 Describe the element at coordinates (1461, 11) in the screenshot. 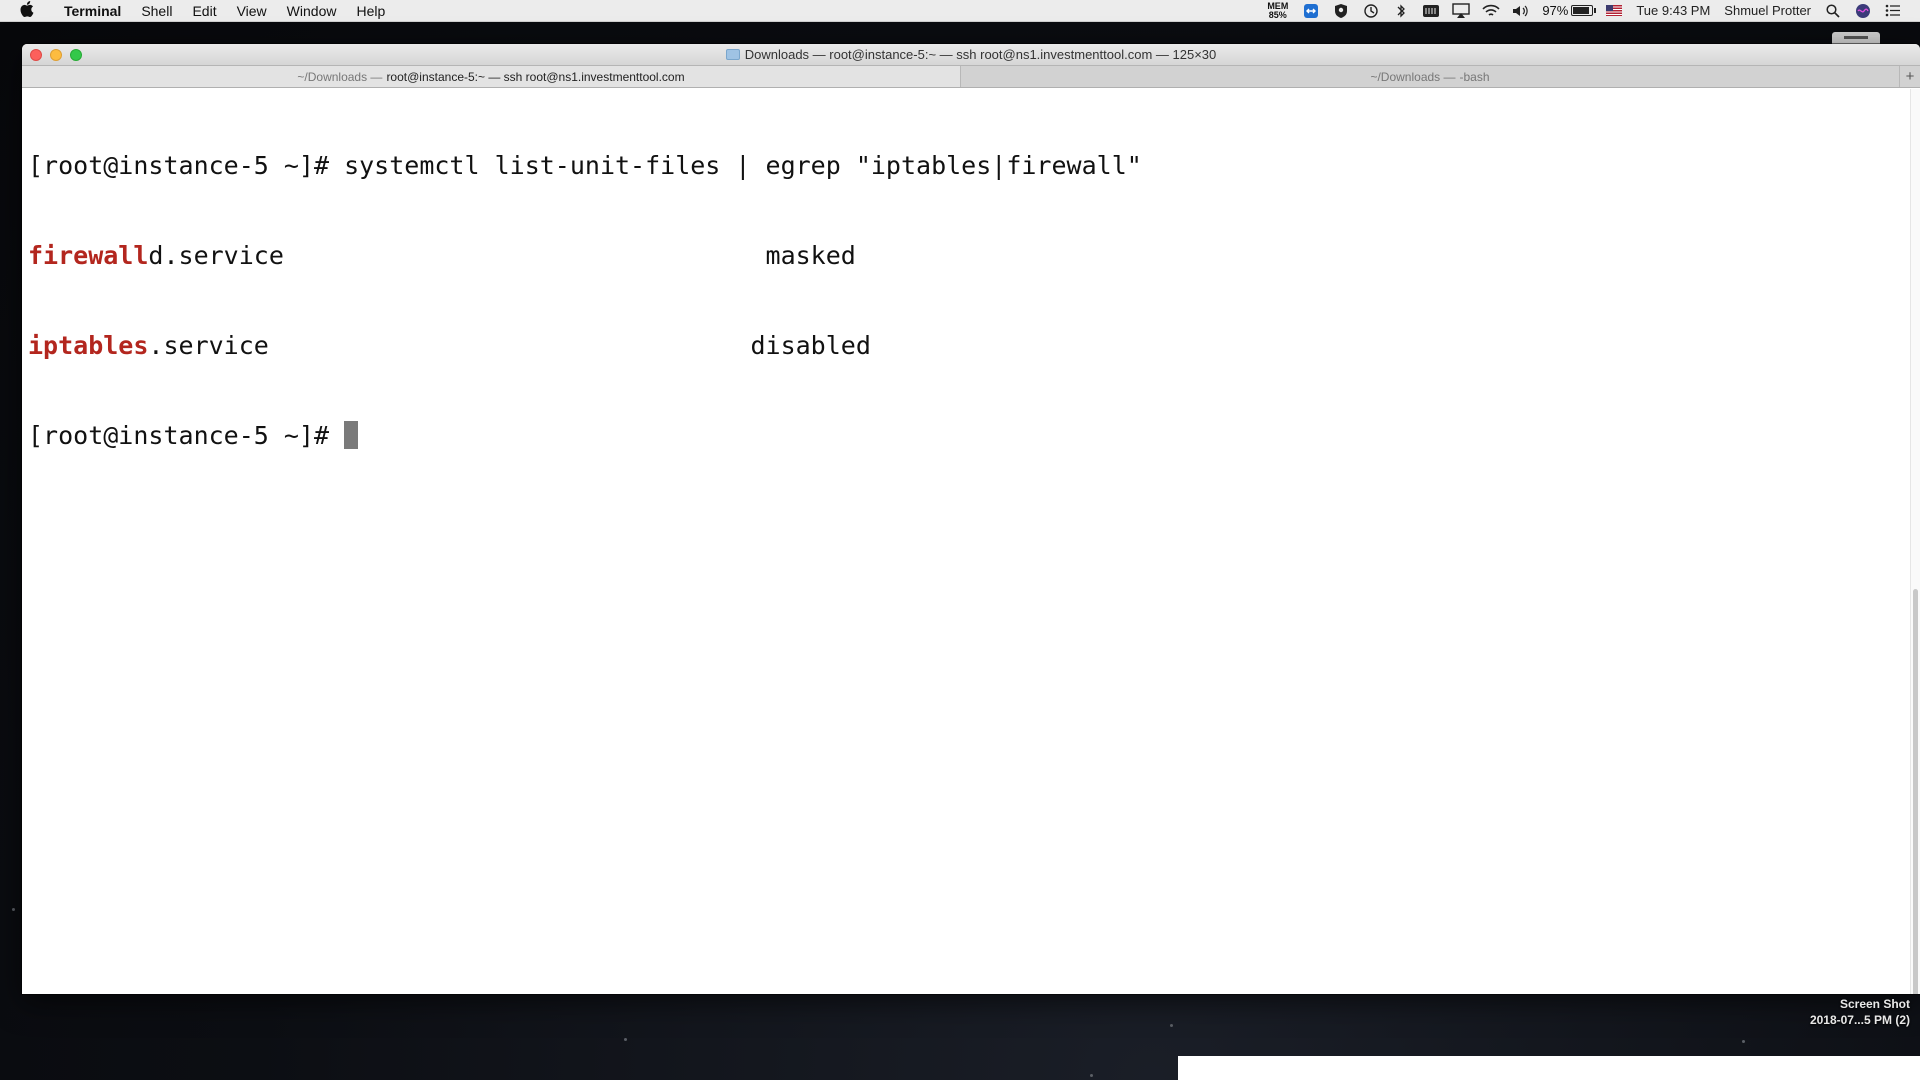

I see `airplay-icon` at that location.